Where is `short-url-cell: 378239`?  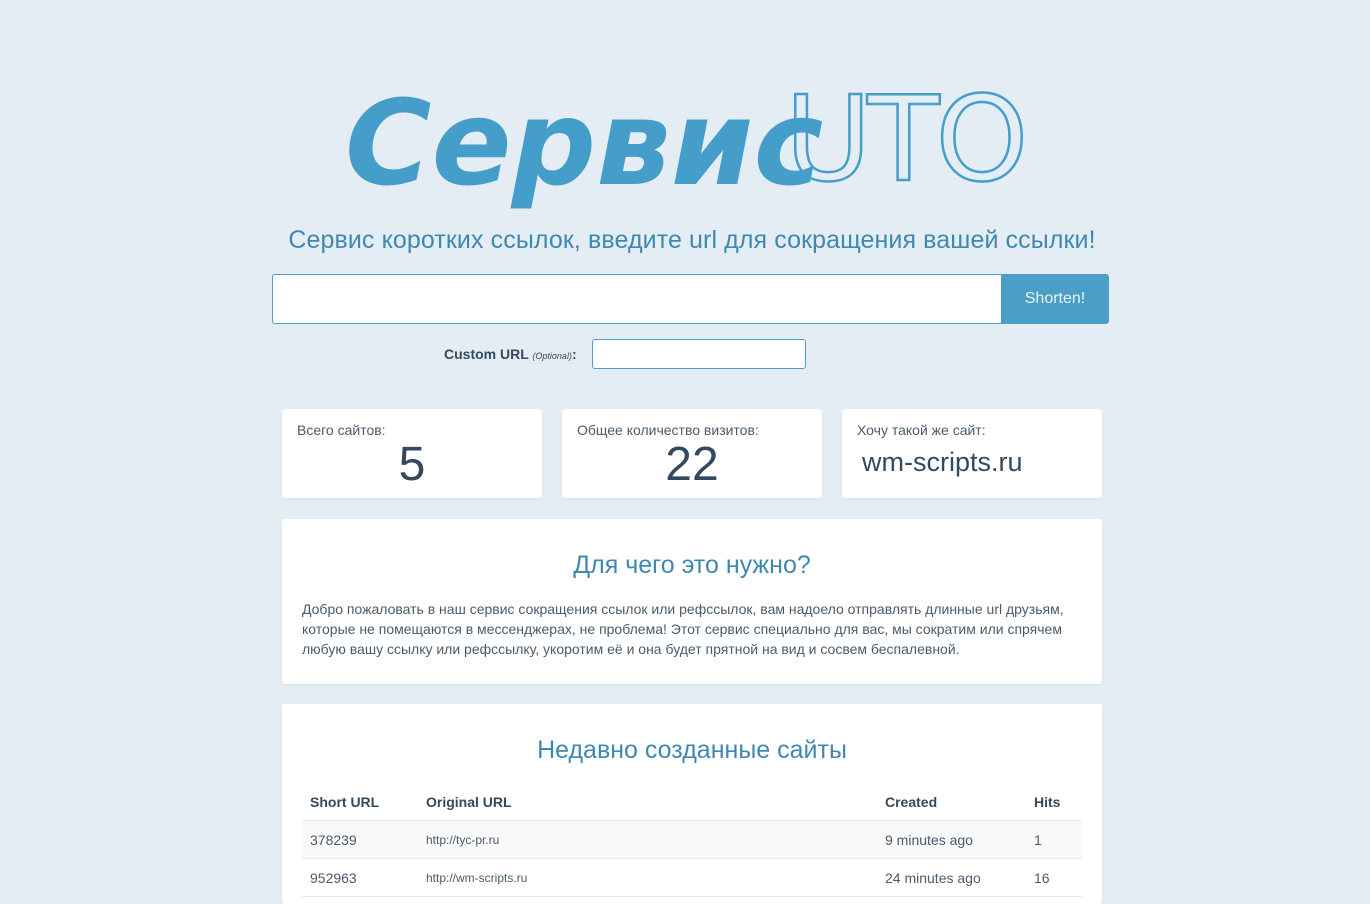 short-url-cell: 378239 is located at coordinates (360, 839).